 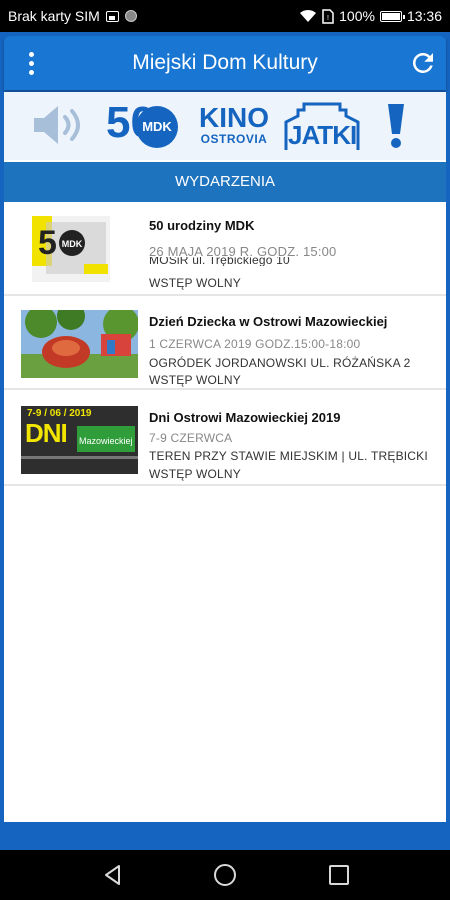 What do you see at coordinates (47, 243) in the screenshot?
I see `svg-text: 5` at bounding box center [47, 243].